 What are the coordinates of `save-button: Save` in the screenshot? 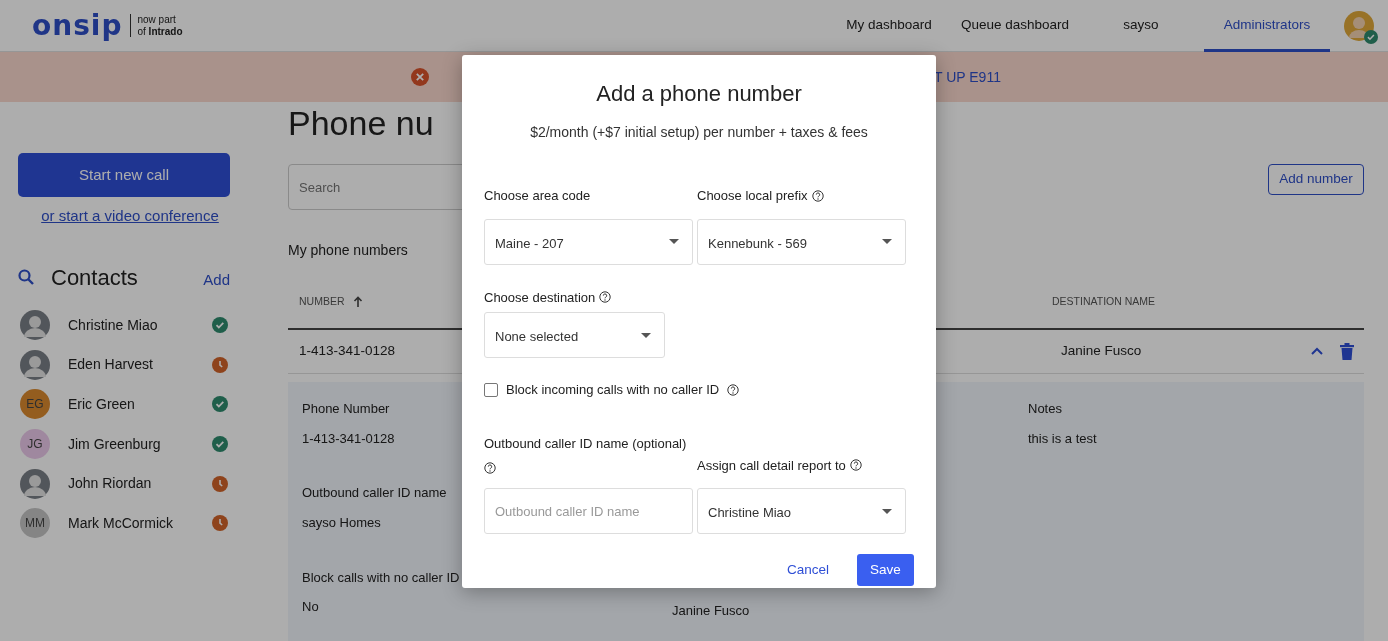 It's located at (885, 570).